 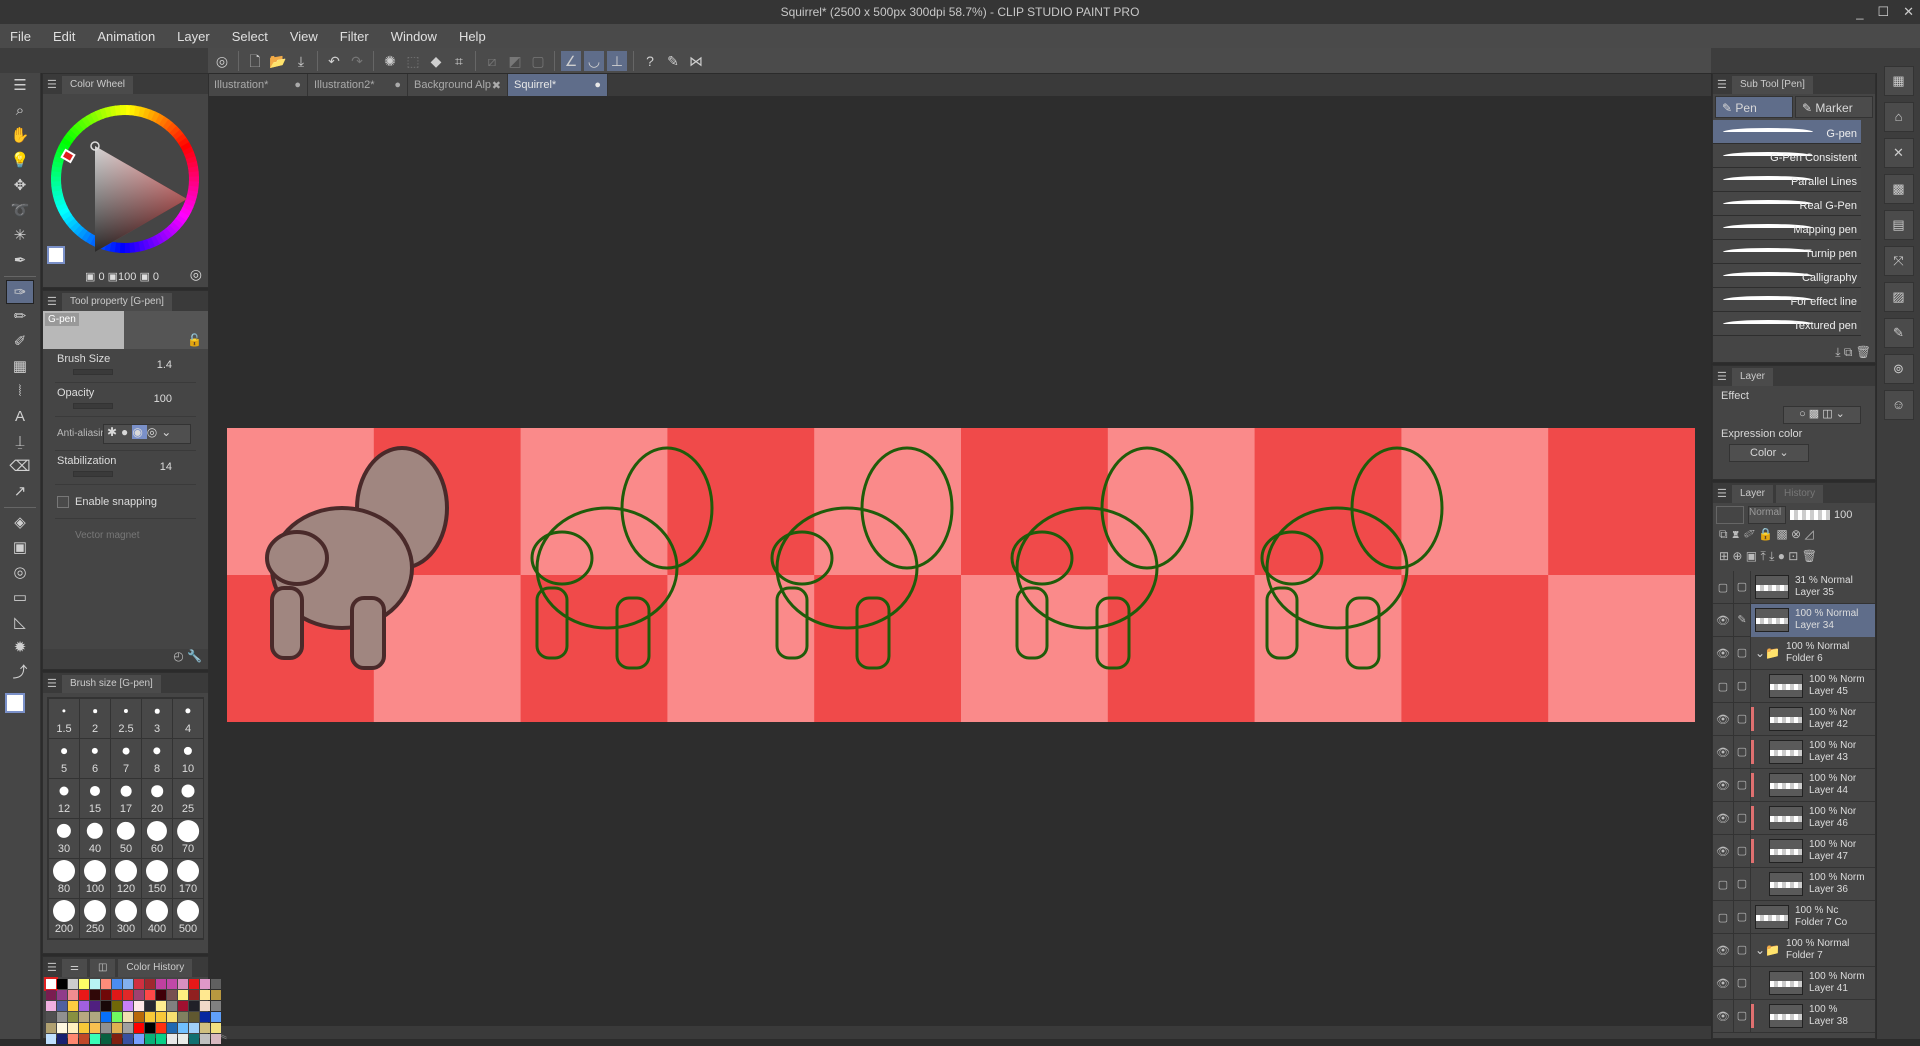 I want to click on antialiasing-row: Anti-aliasing ✱●◉◎⌄, so click(x=125, y=434).